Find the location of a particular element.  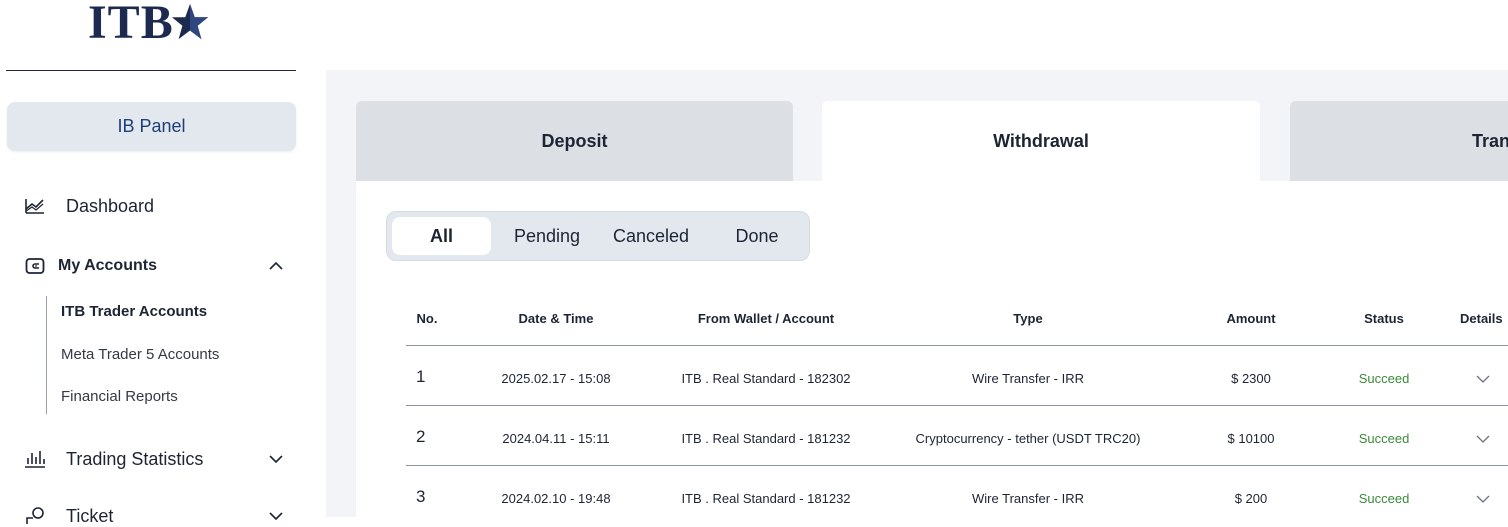

chevron-up-icon is located at coordinates (276, 266).